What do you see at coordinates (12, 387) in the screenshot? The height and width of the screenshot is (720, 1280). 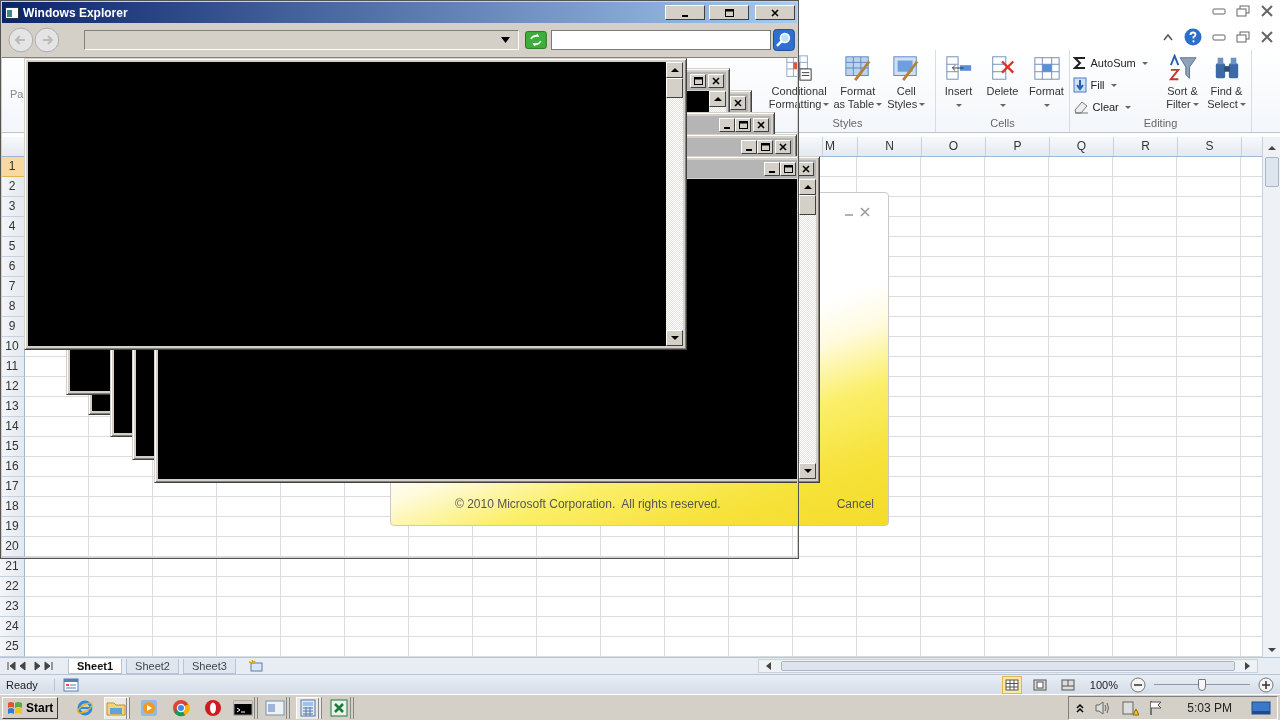 I see `row-header: 12` at bounding box center [12, 387].